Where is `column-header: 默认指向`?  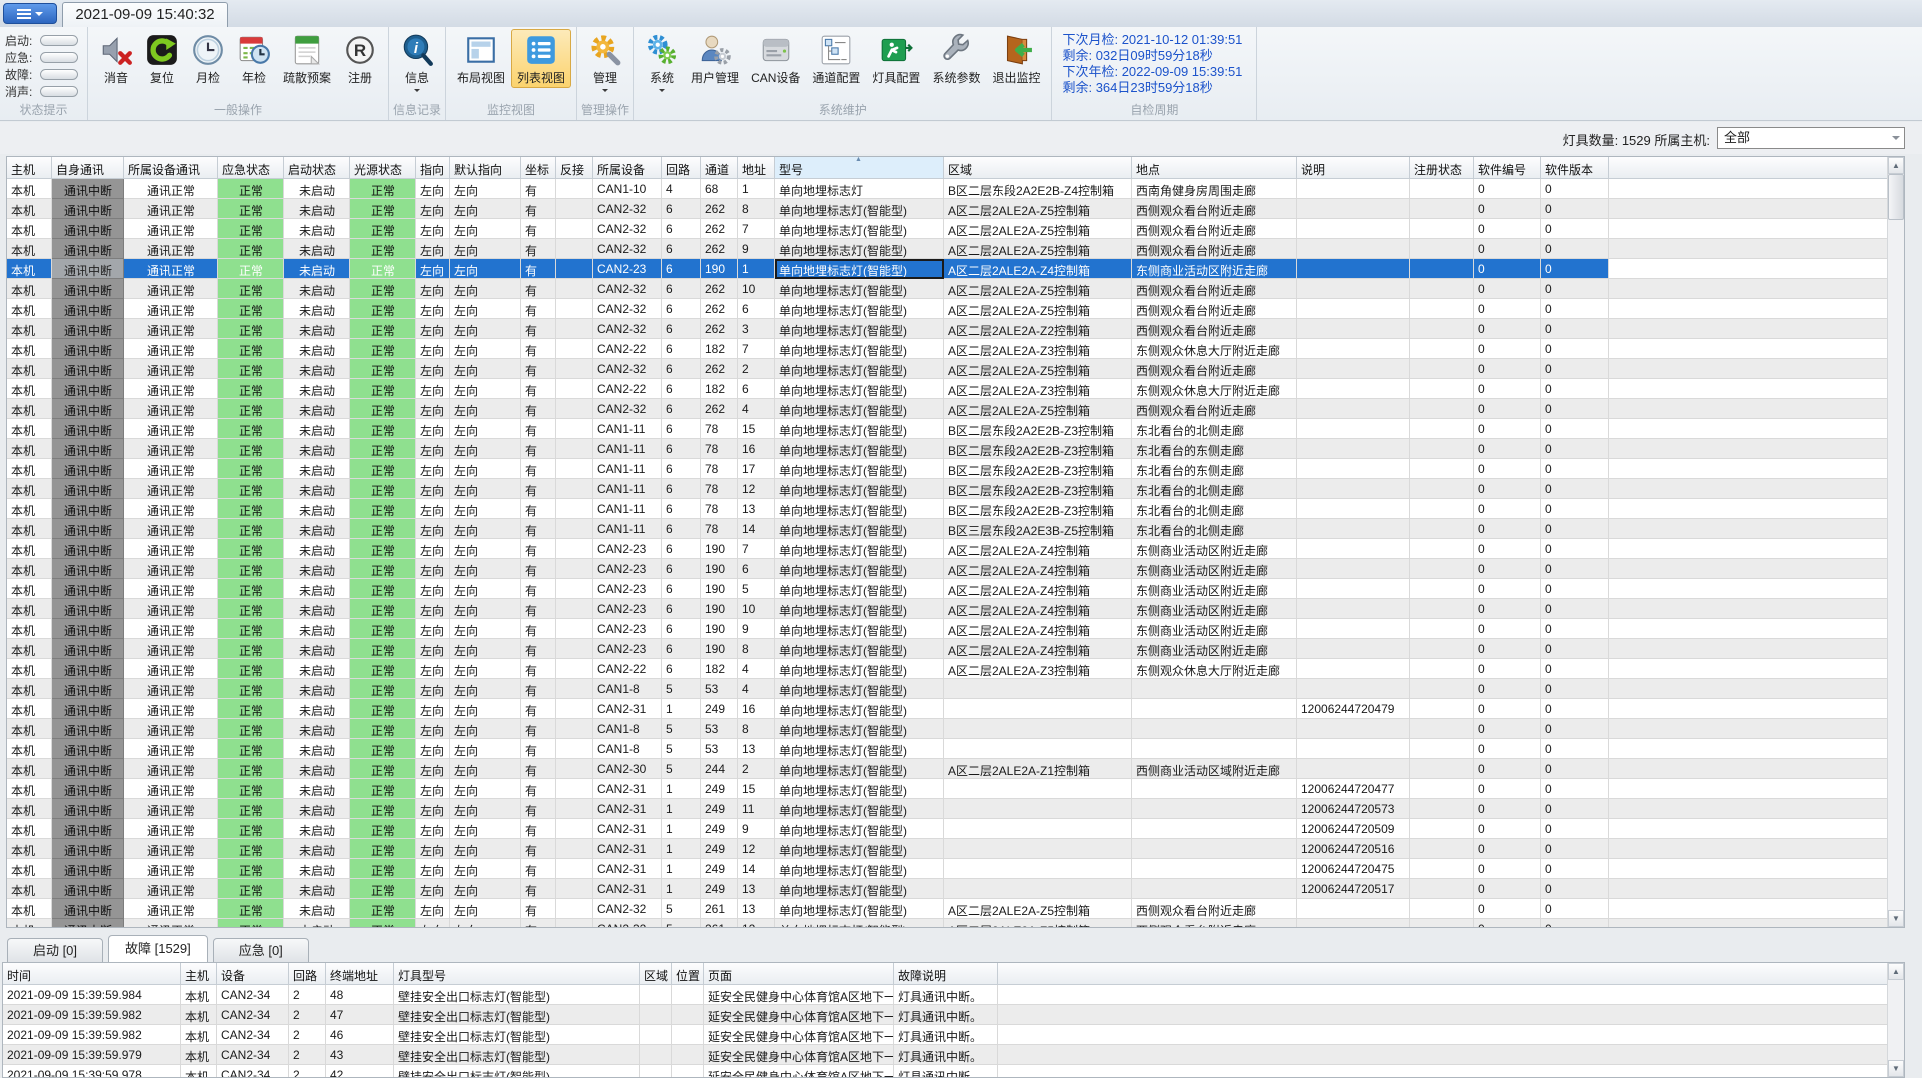 column-header: 默认指向 is located at coordinates (485, 168).